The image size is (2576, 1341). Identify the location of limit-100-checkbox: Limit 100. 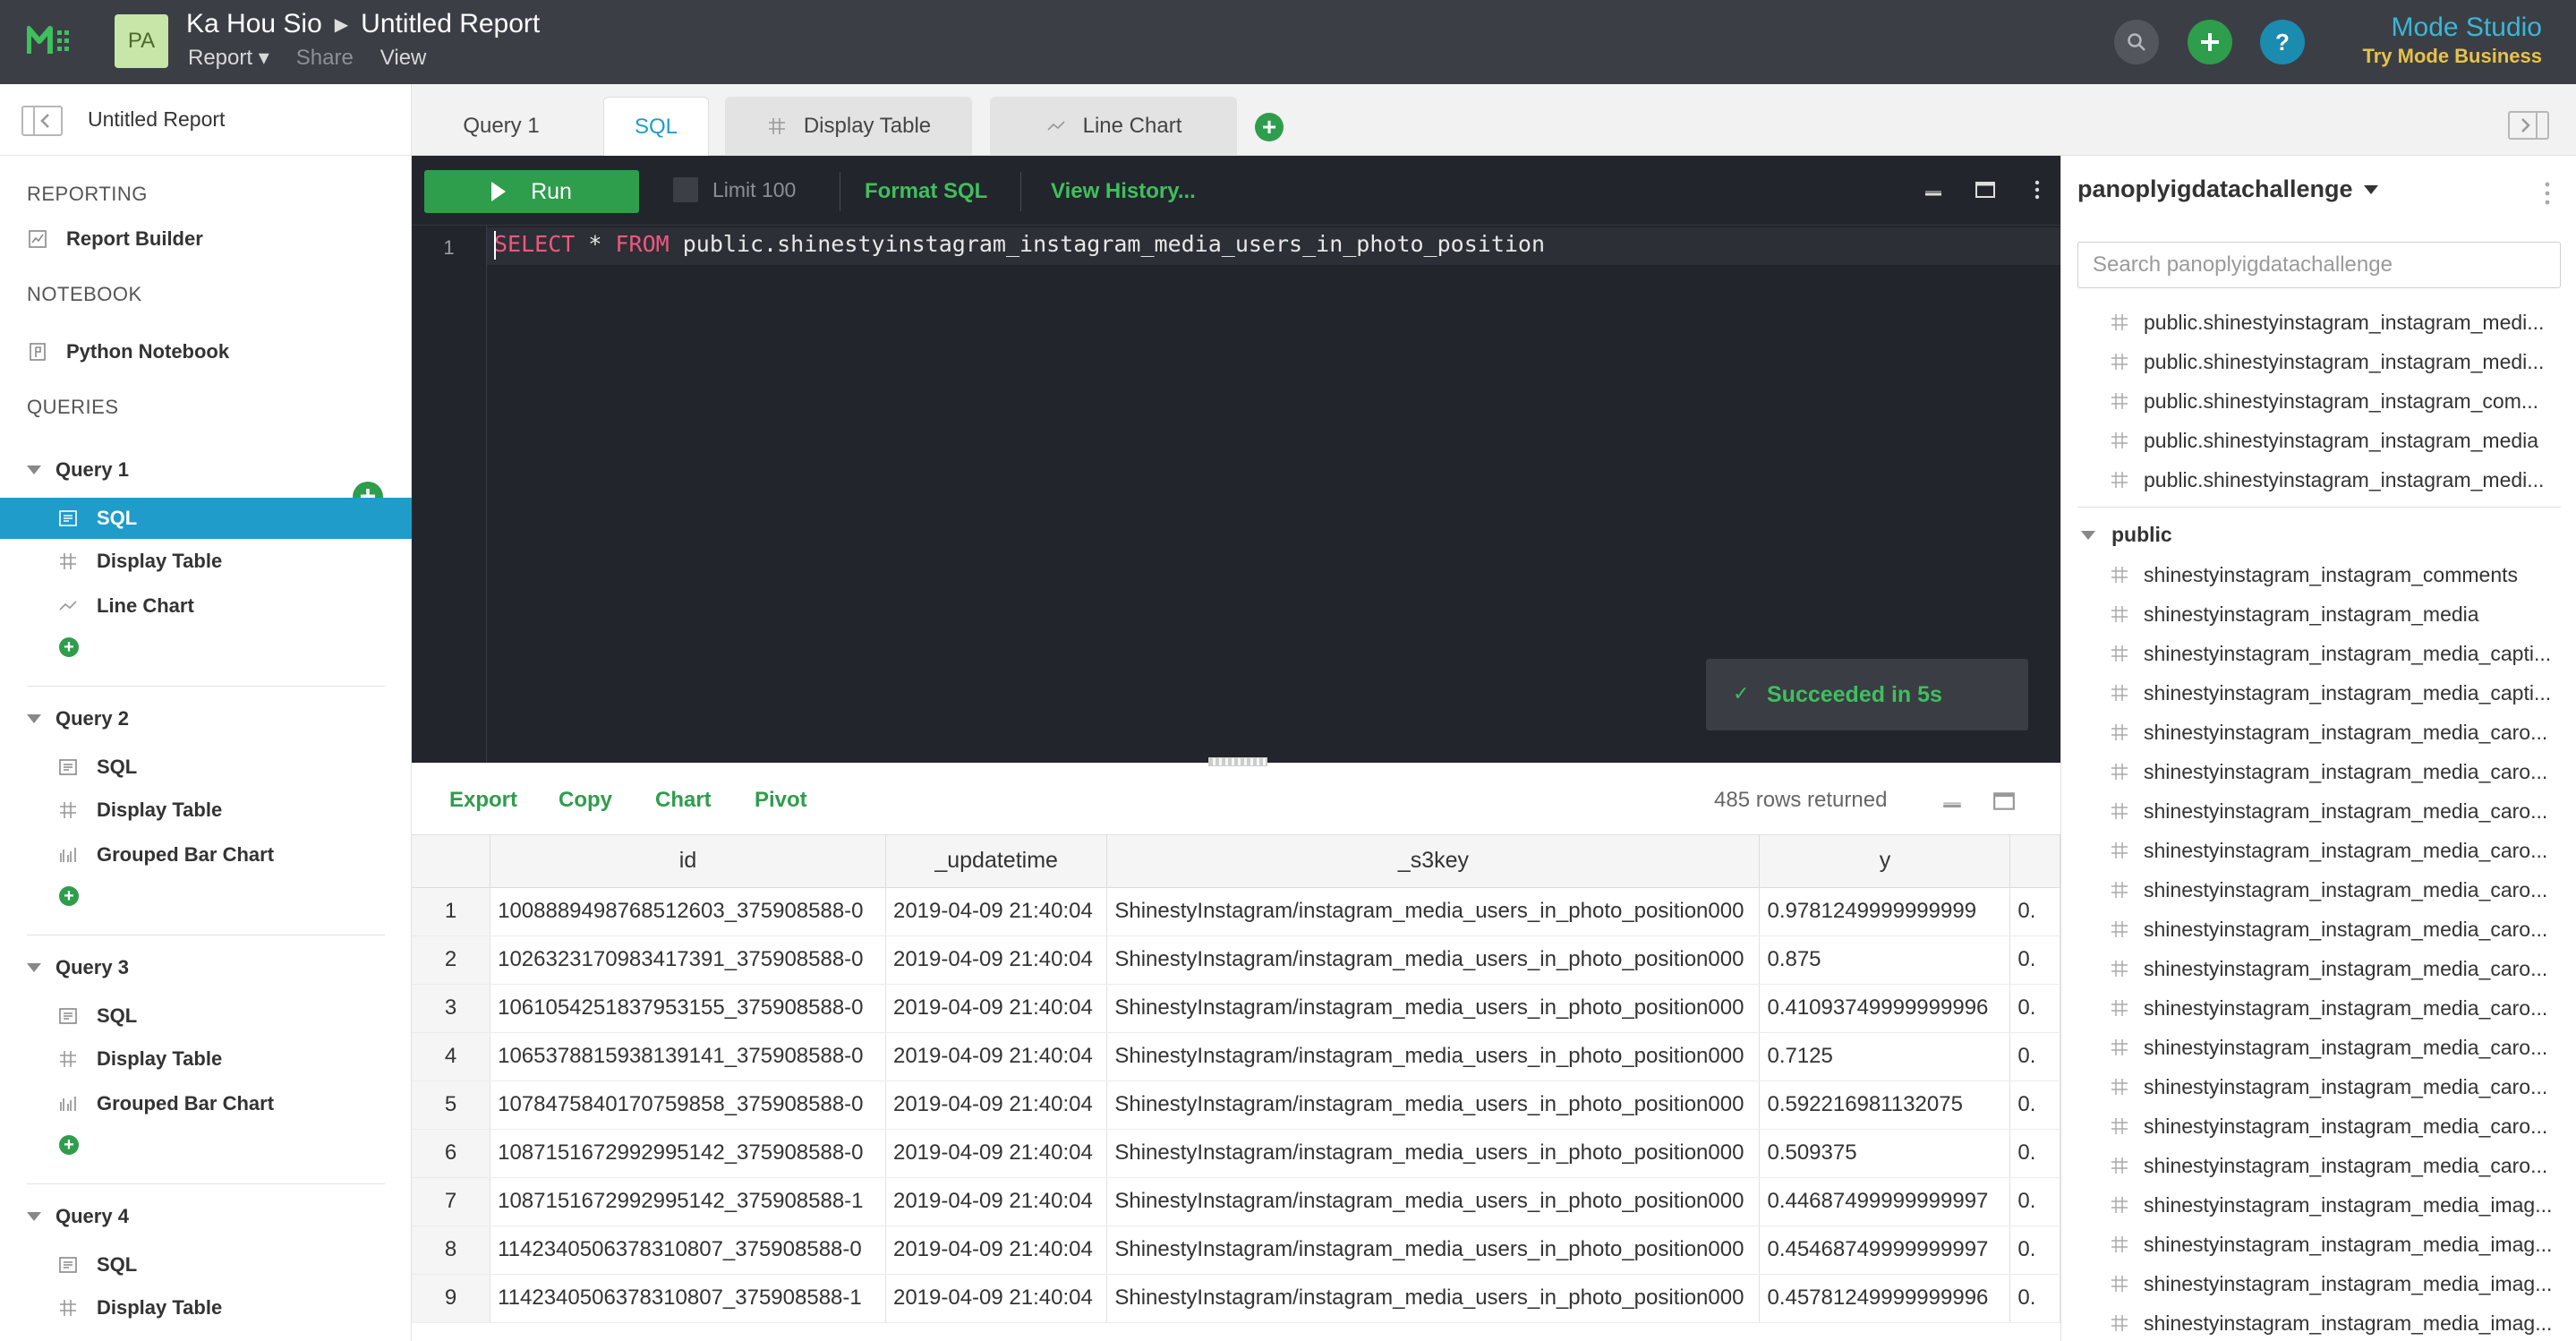
(734, 189).